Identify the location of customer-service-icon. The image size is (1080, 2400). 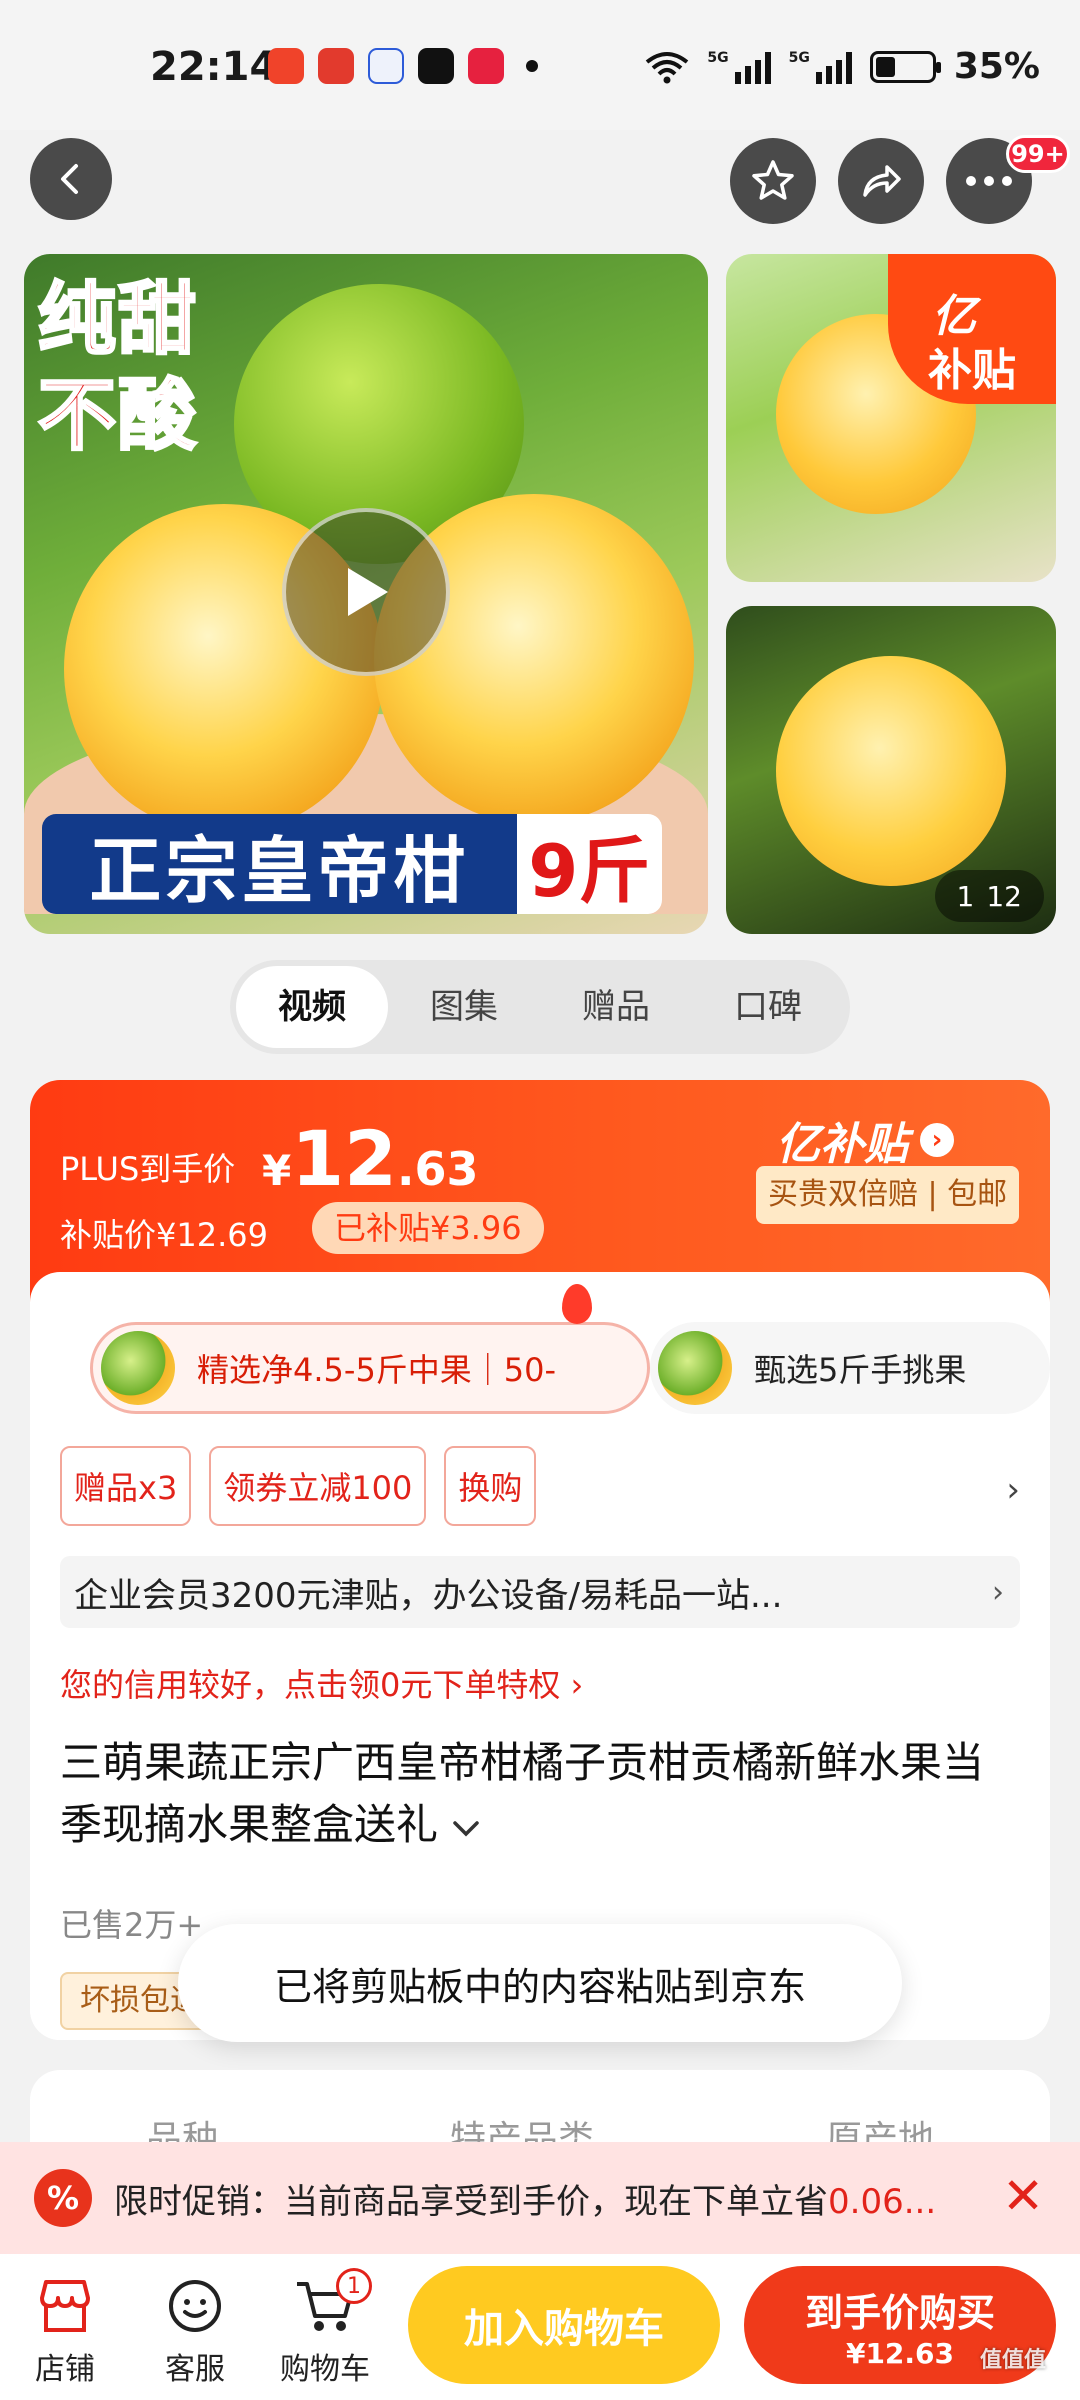
(195, 2306).